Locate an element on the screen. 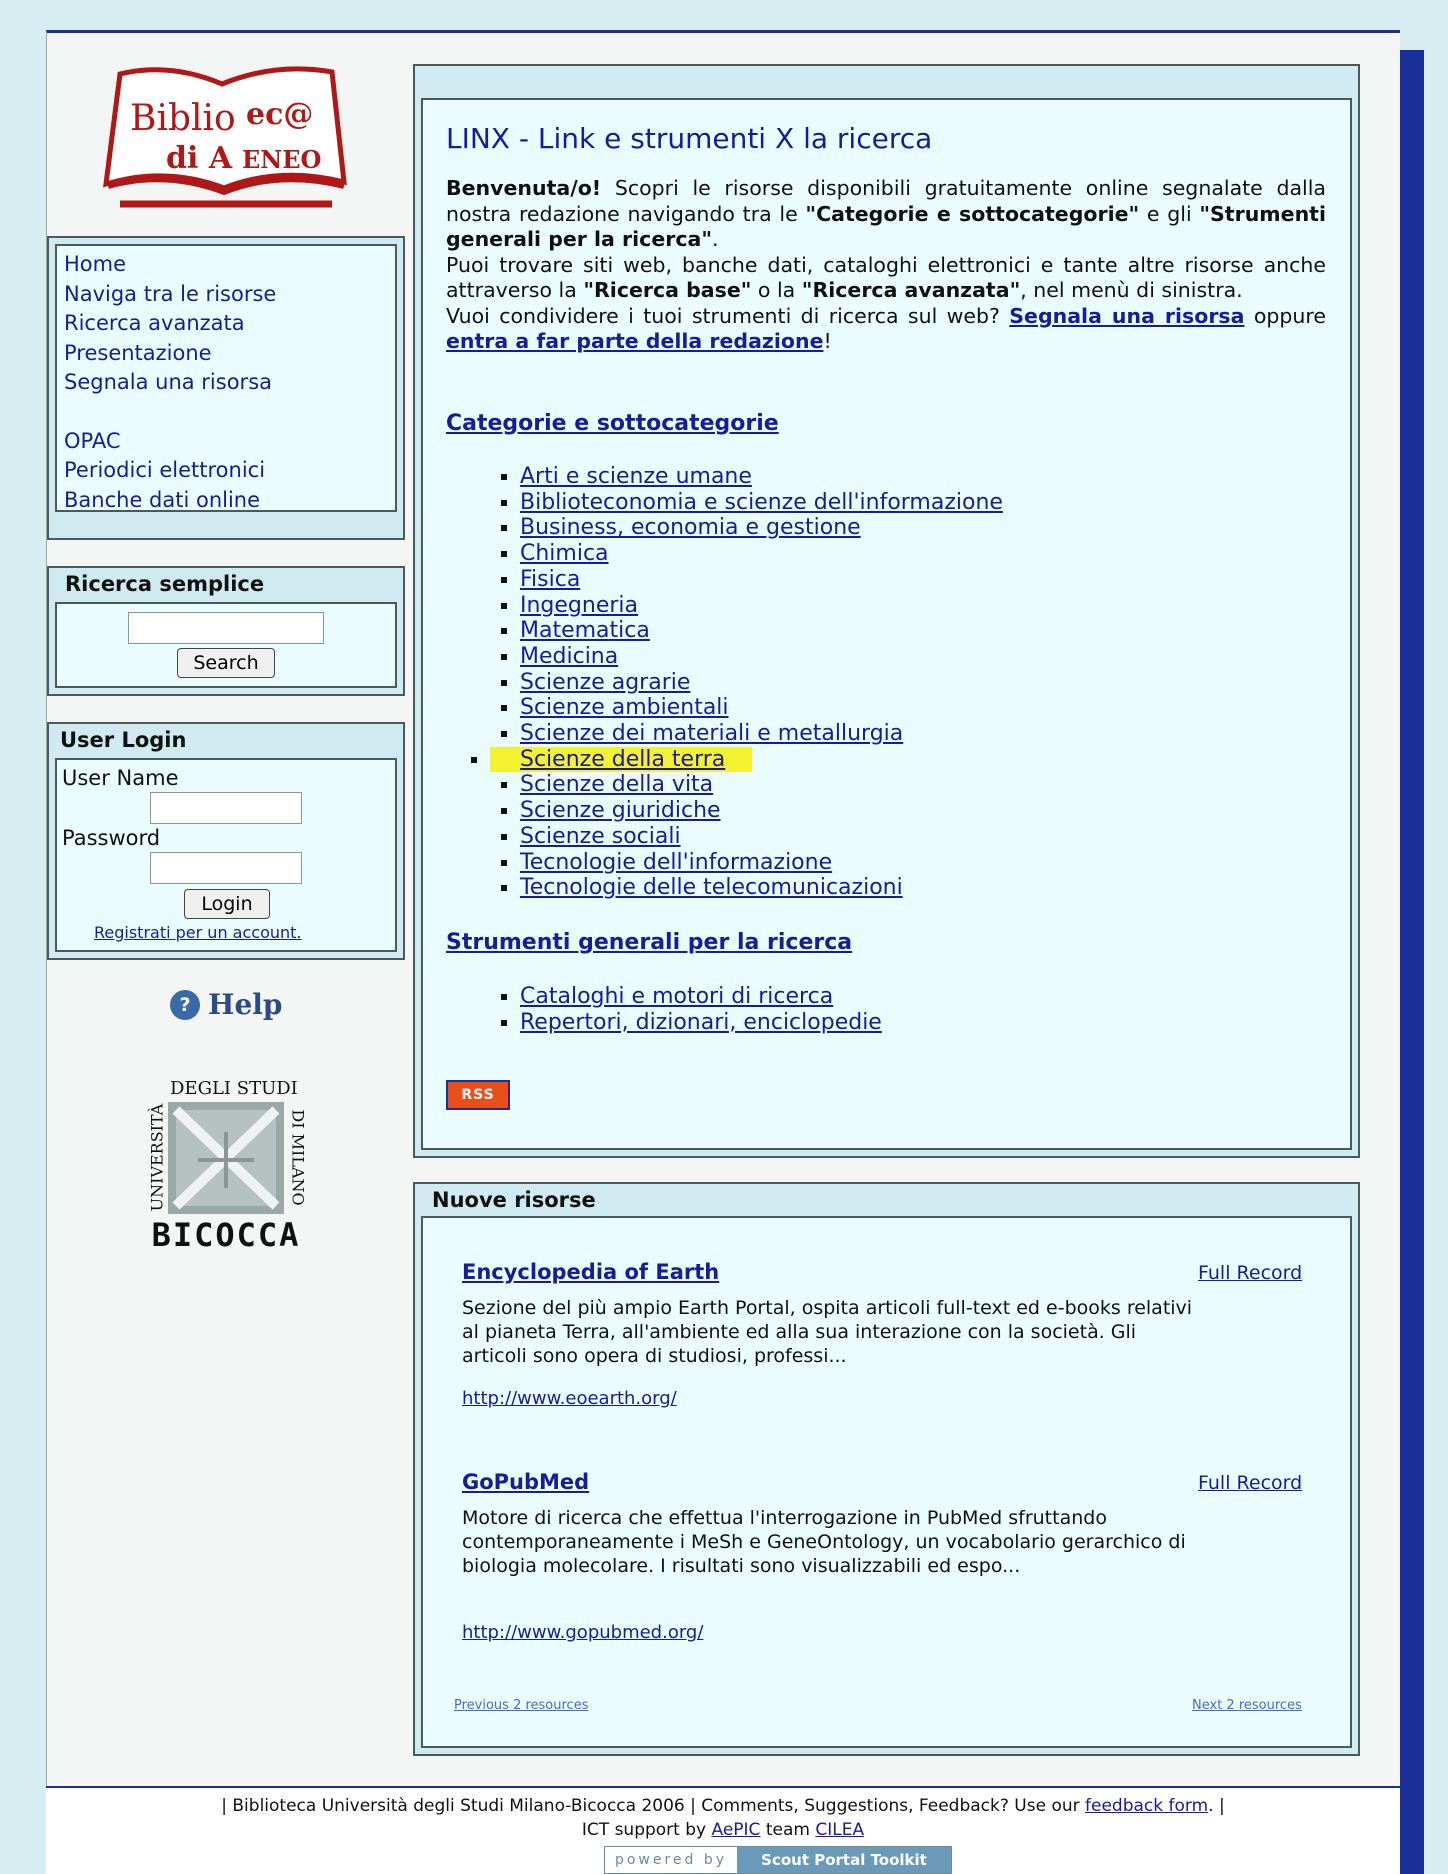 This screenshot has width=1448, height=1874. tool-item: Repertori, dizionari, enciclopedie is located at coordinates (701, 1023).